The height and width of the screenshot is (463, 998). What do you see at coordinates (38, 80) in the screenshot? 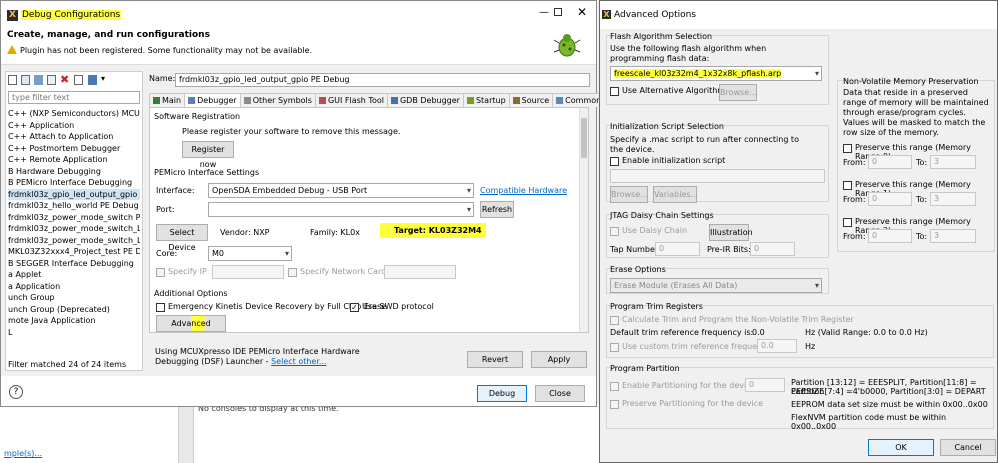
I see `export-icon` at bounding box center [38, 80].